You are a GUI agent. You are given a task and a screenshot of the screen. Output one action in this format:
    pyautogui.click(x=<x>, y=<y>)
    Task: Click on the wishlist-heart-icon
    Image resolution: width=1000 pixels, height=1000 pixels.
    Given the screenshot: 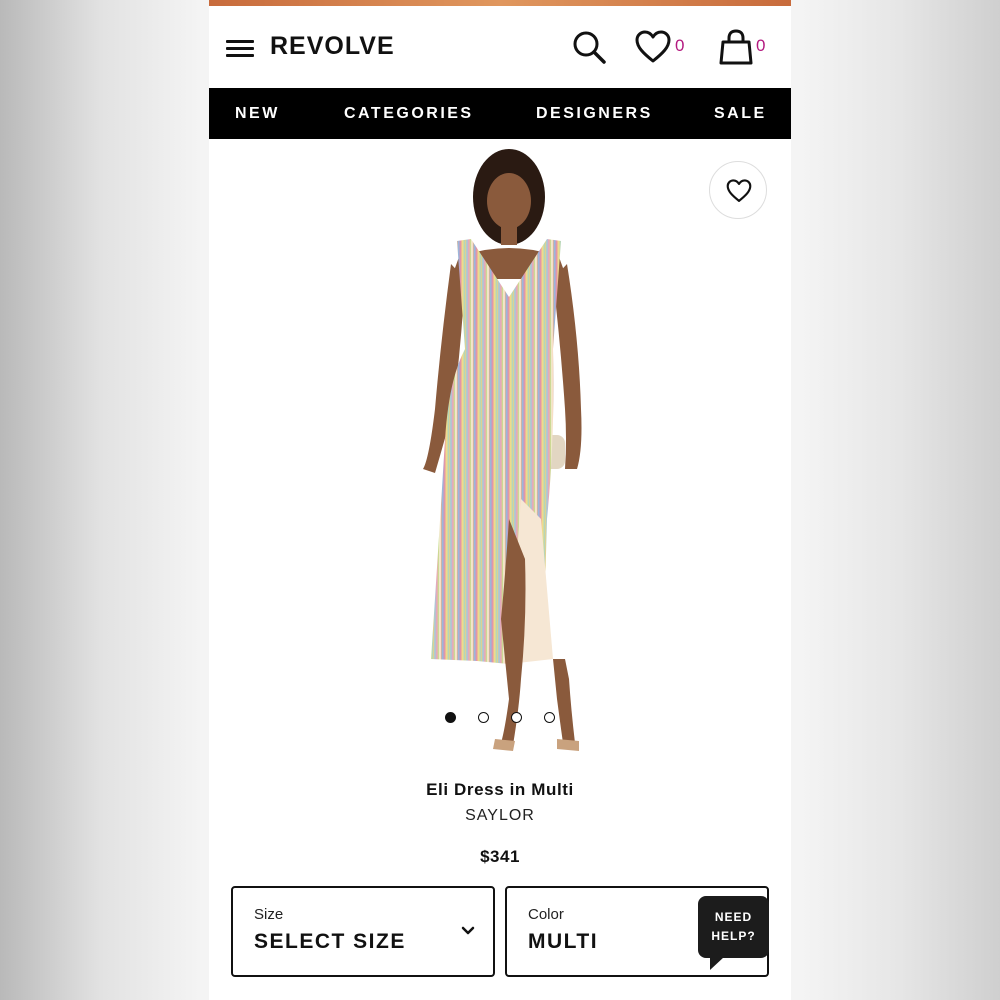 What is the action you would take?
    pyautogui.click(x=653, y=47)
    